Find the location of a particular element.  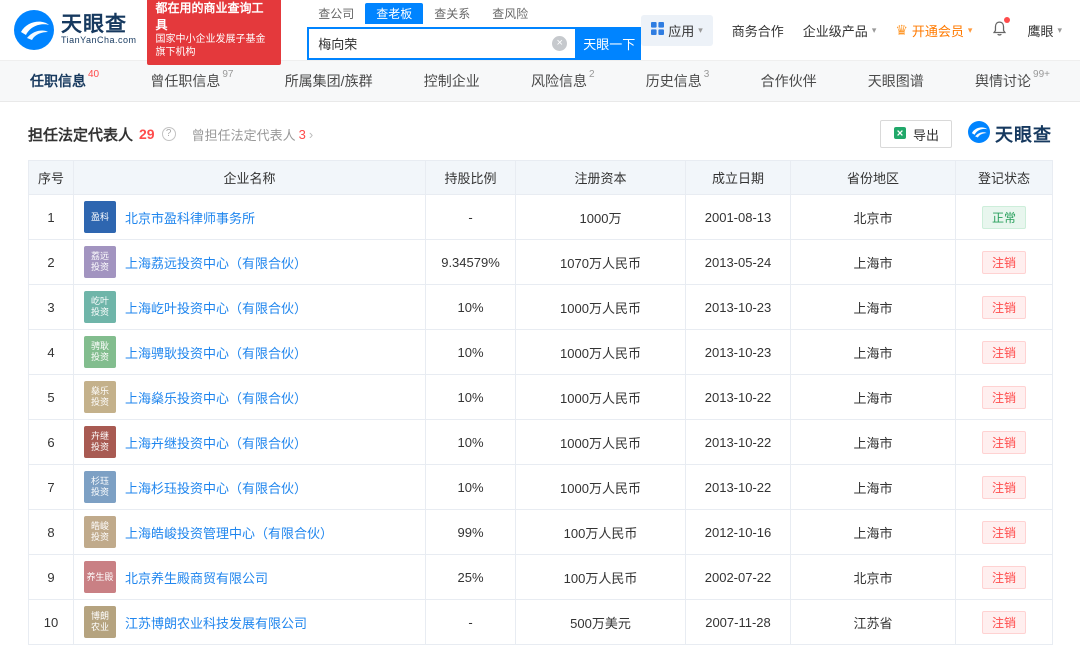

company-name-link: 上海屹叶投资中心（有限合伙） is located at coordinates (216, 307).